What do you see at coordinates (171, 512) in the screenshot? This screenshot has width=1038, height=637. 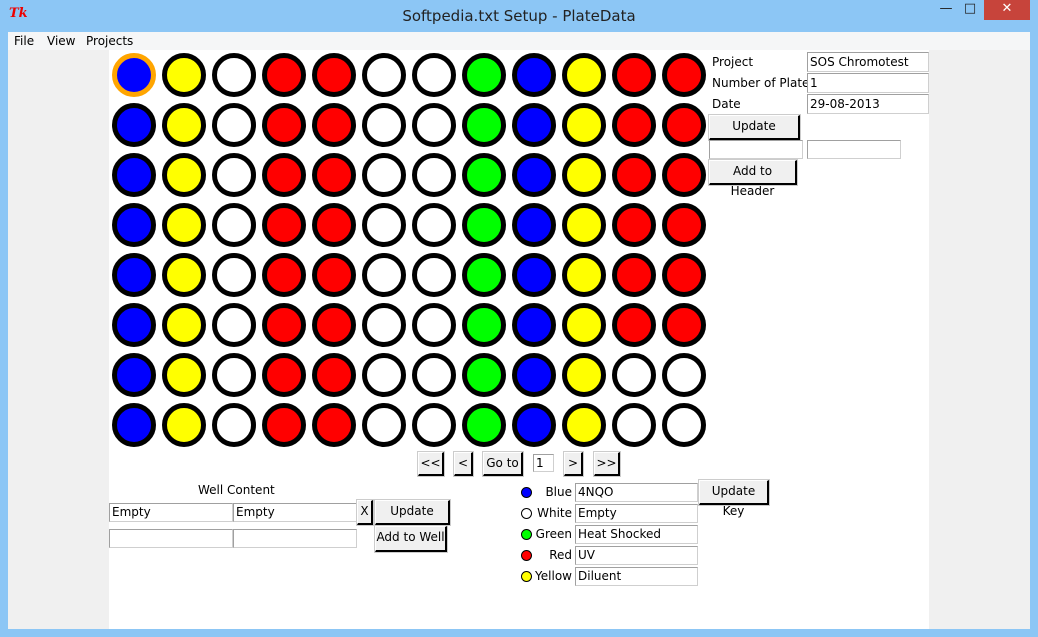 I see `well-content-field-1: Empty` at bounding box center [171, 512].